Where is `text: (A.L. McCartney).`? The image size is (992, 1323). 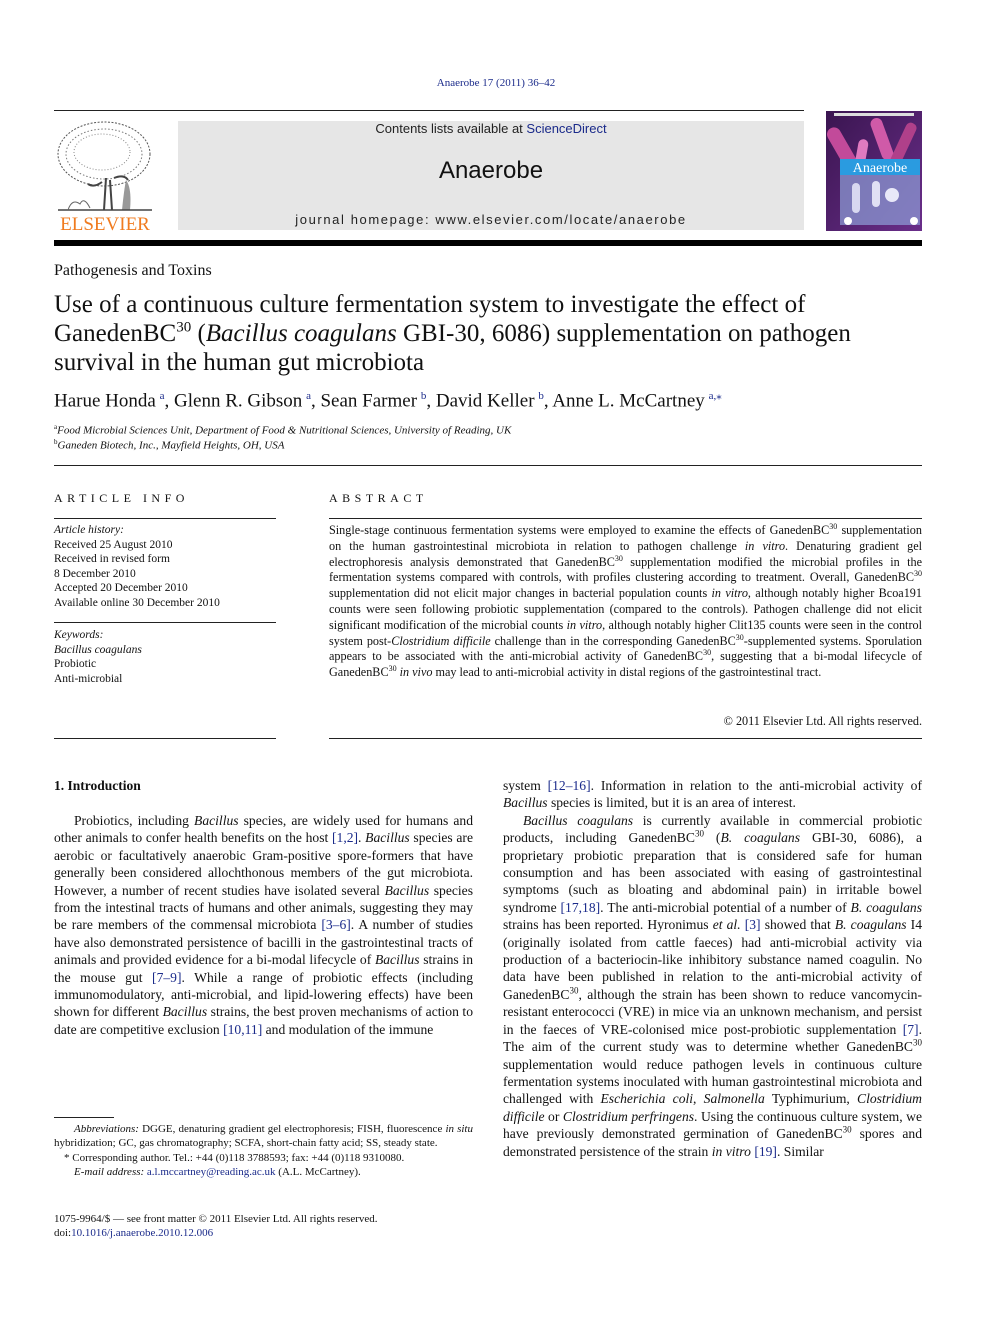
text: (A.L. McCartney). is located at coordinates (318, 1172).